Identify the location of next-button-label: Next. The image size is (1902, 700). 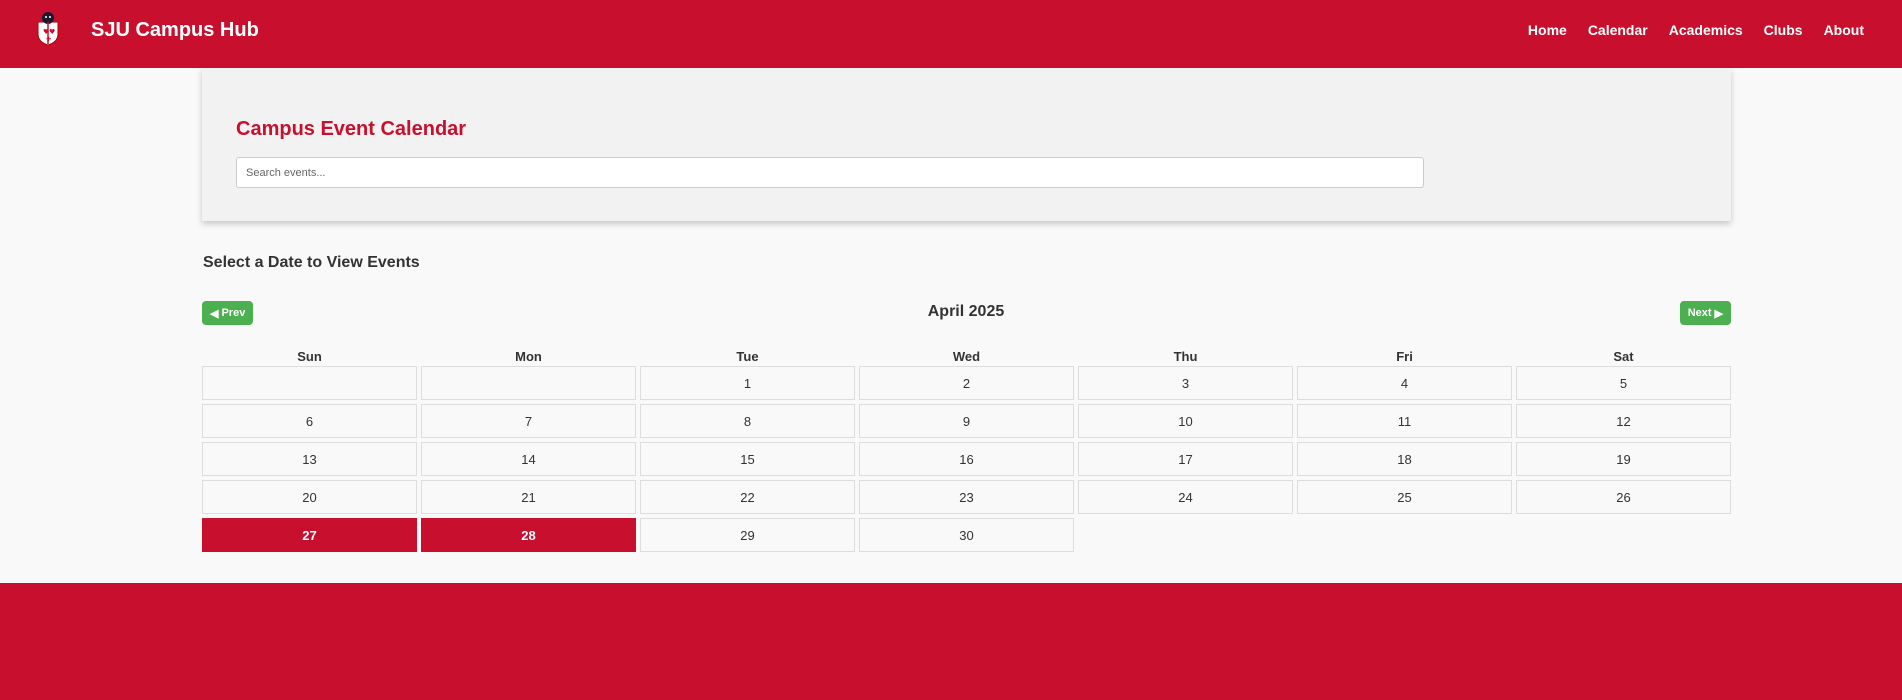
(1699, 313).